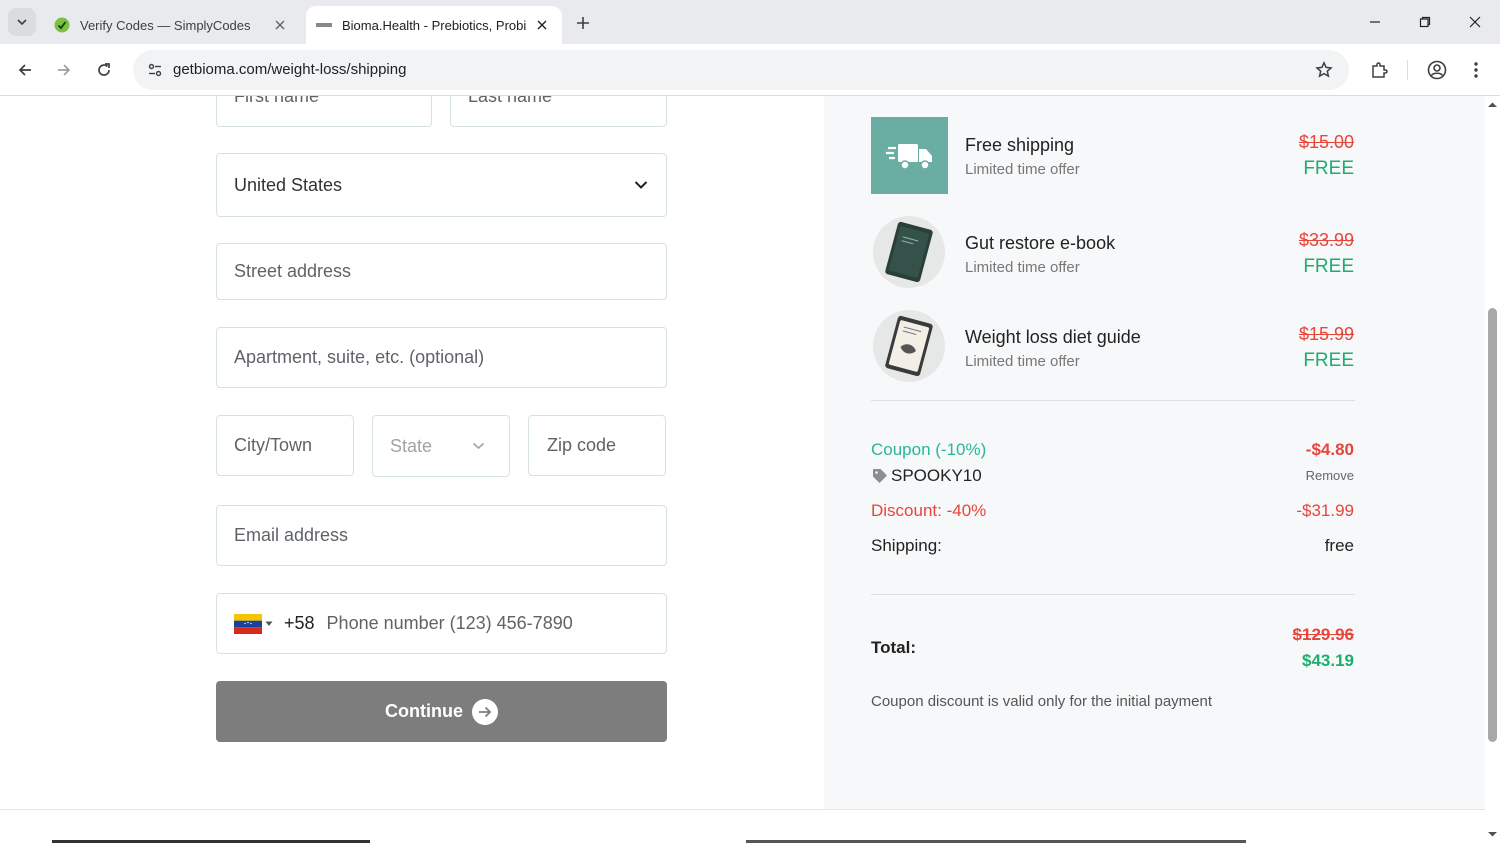  Describe the element at coordinates (1492, 525) in the screenshot. I see `scrollbar-thumb` at that location.